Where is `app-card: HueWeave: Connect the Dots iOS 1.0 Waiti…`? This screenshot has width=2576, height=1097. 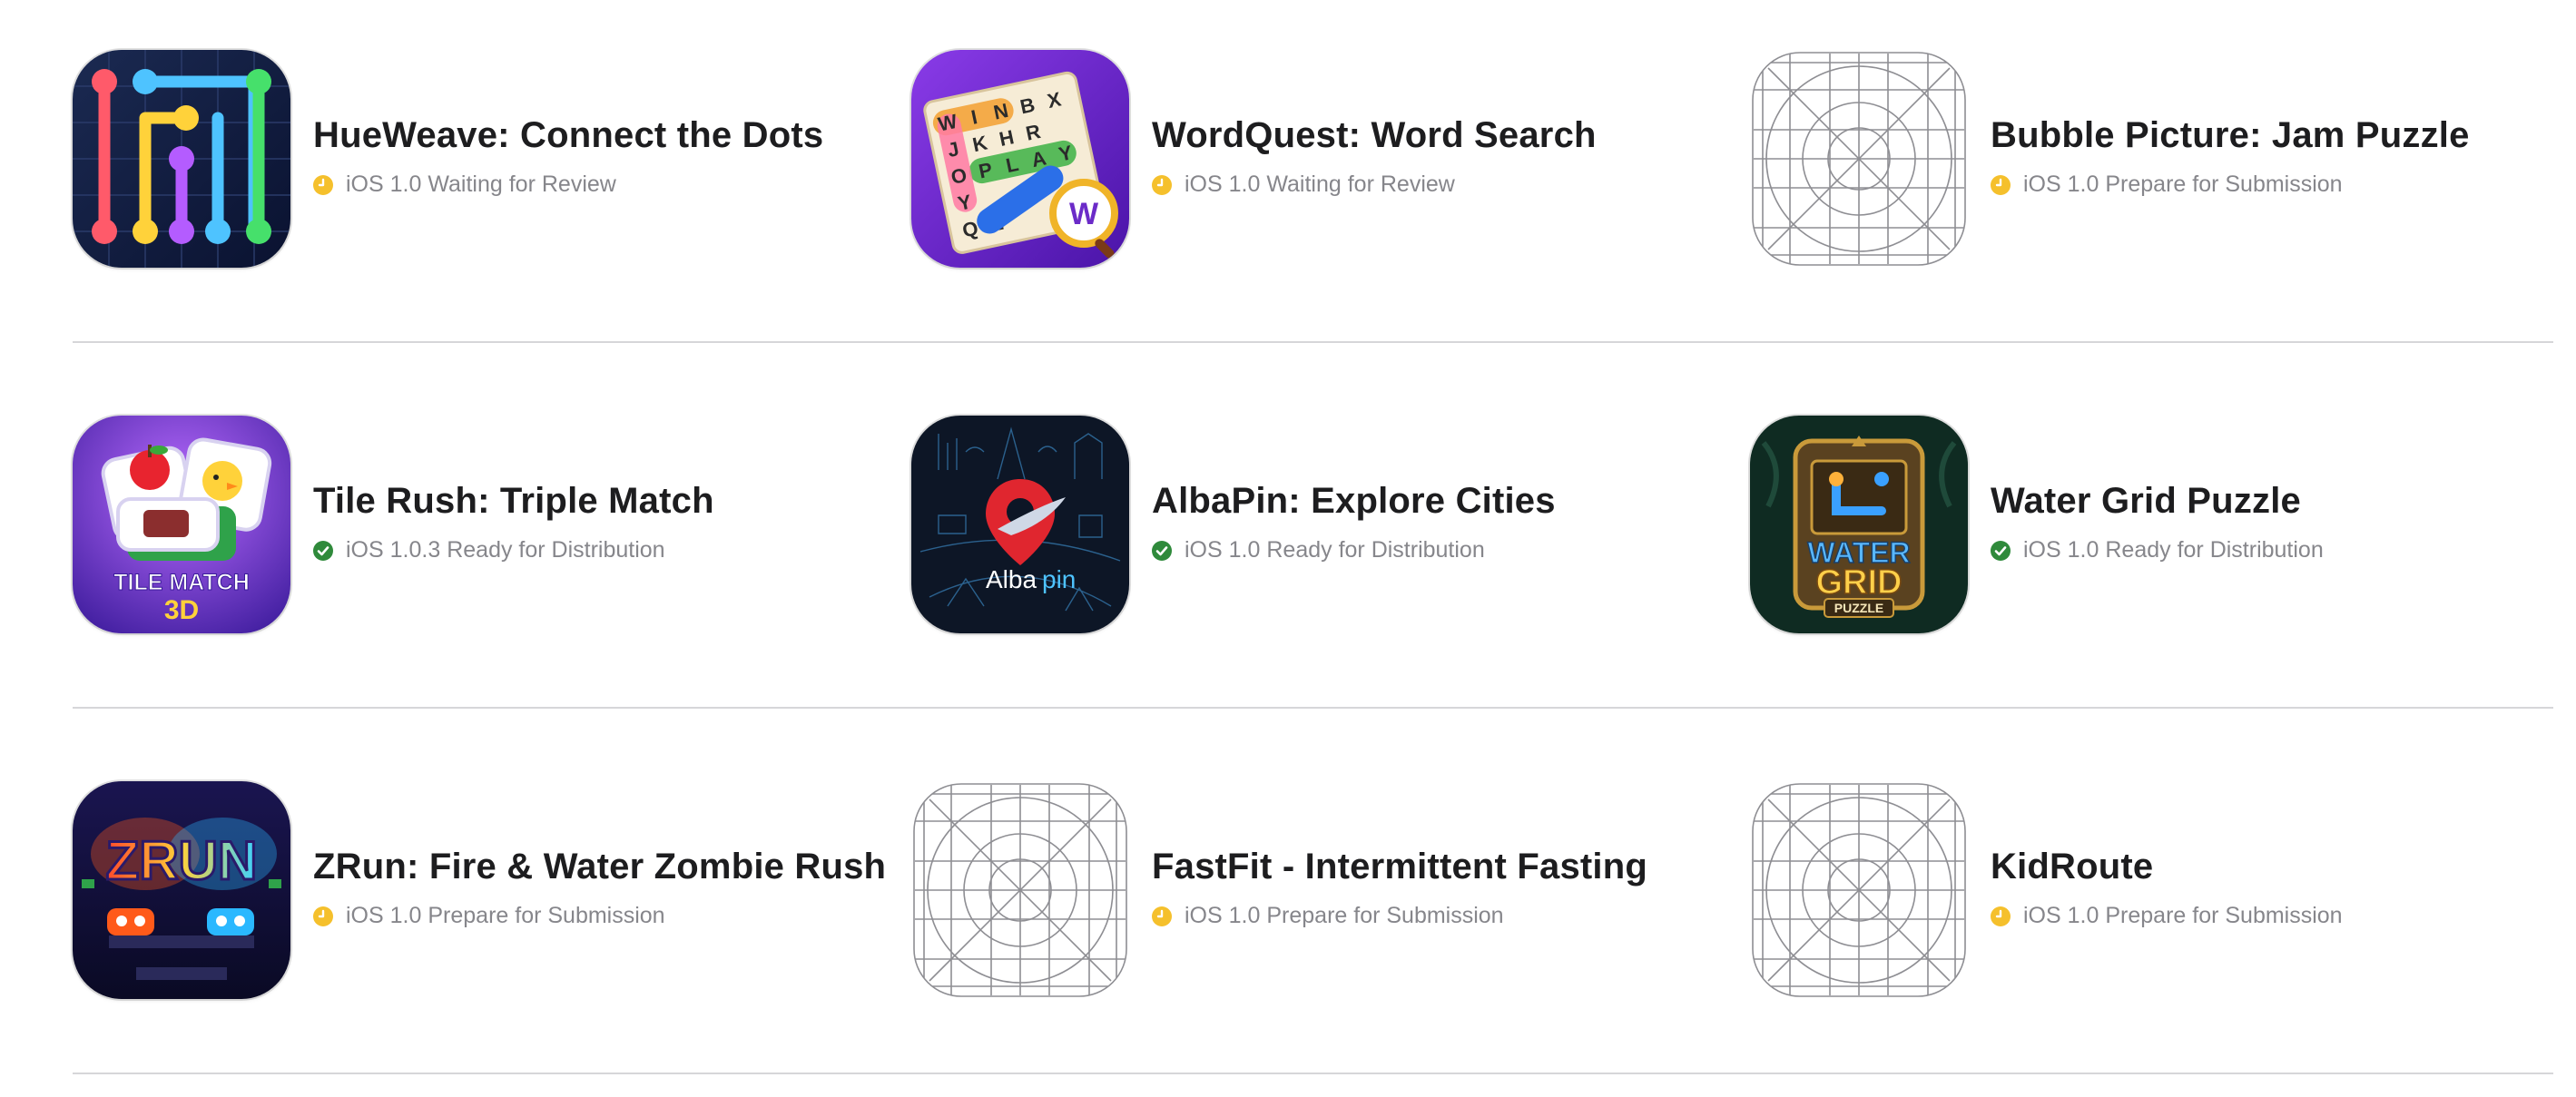 app-card: HueWeave: Connect the Dots iOS 1.0 Waiti… is located at coordinates (481, 159).